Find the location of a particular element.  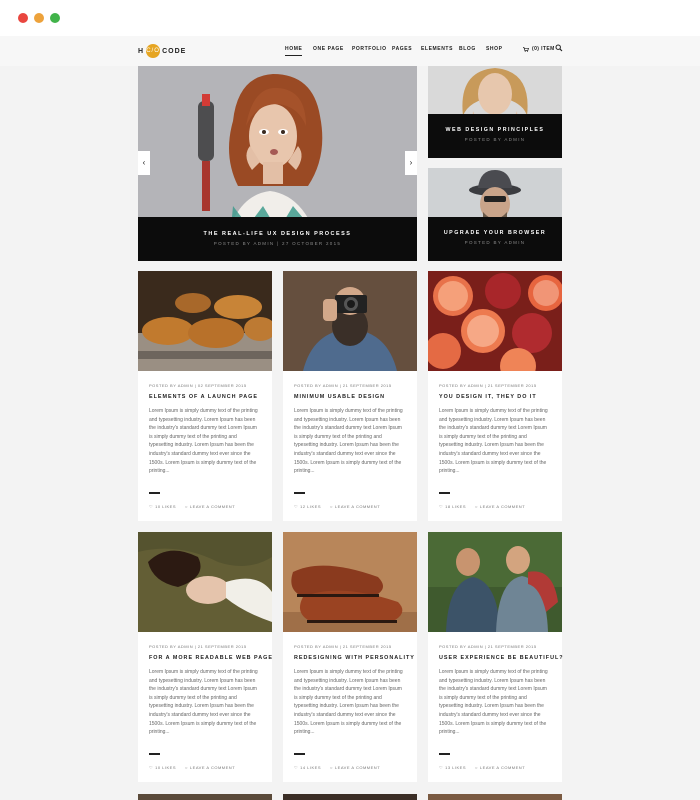

post-footer: ♡ 10 LIKES ○ LEAVE A COMMENT is located at coordinates (192, 767).